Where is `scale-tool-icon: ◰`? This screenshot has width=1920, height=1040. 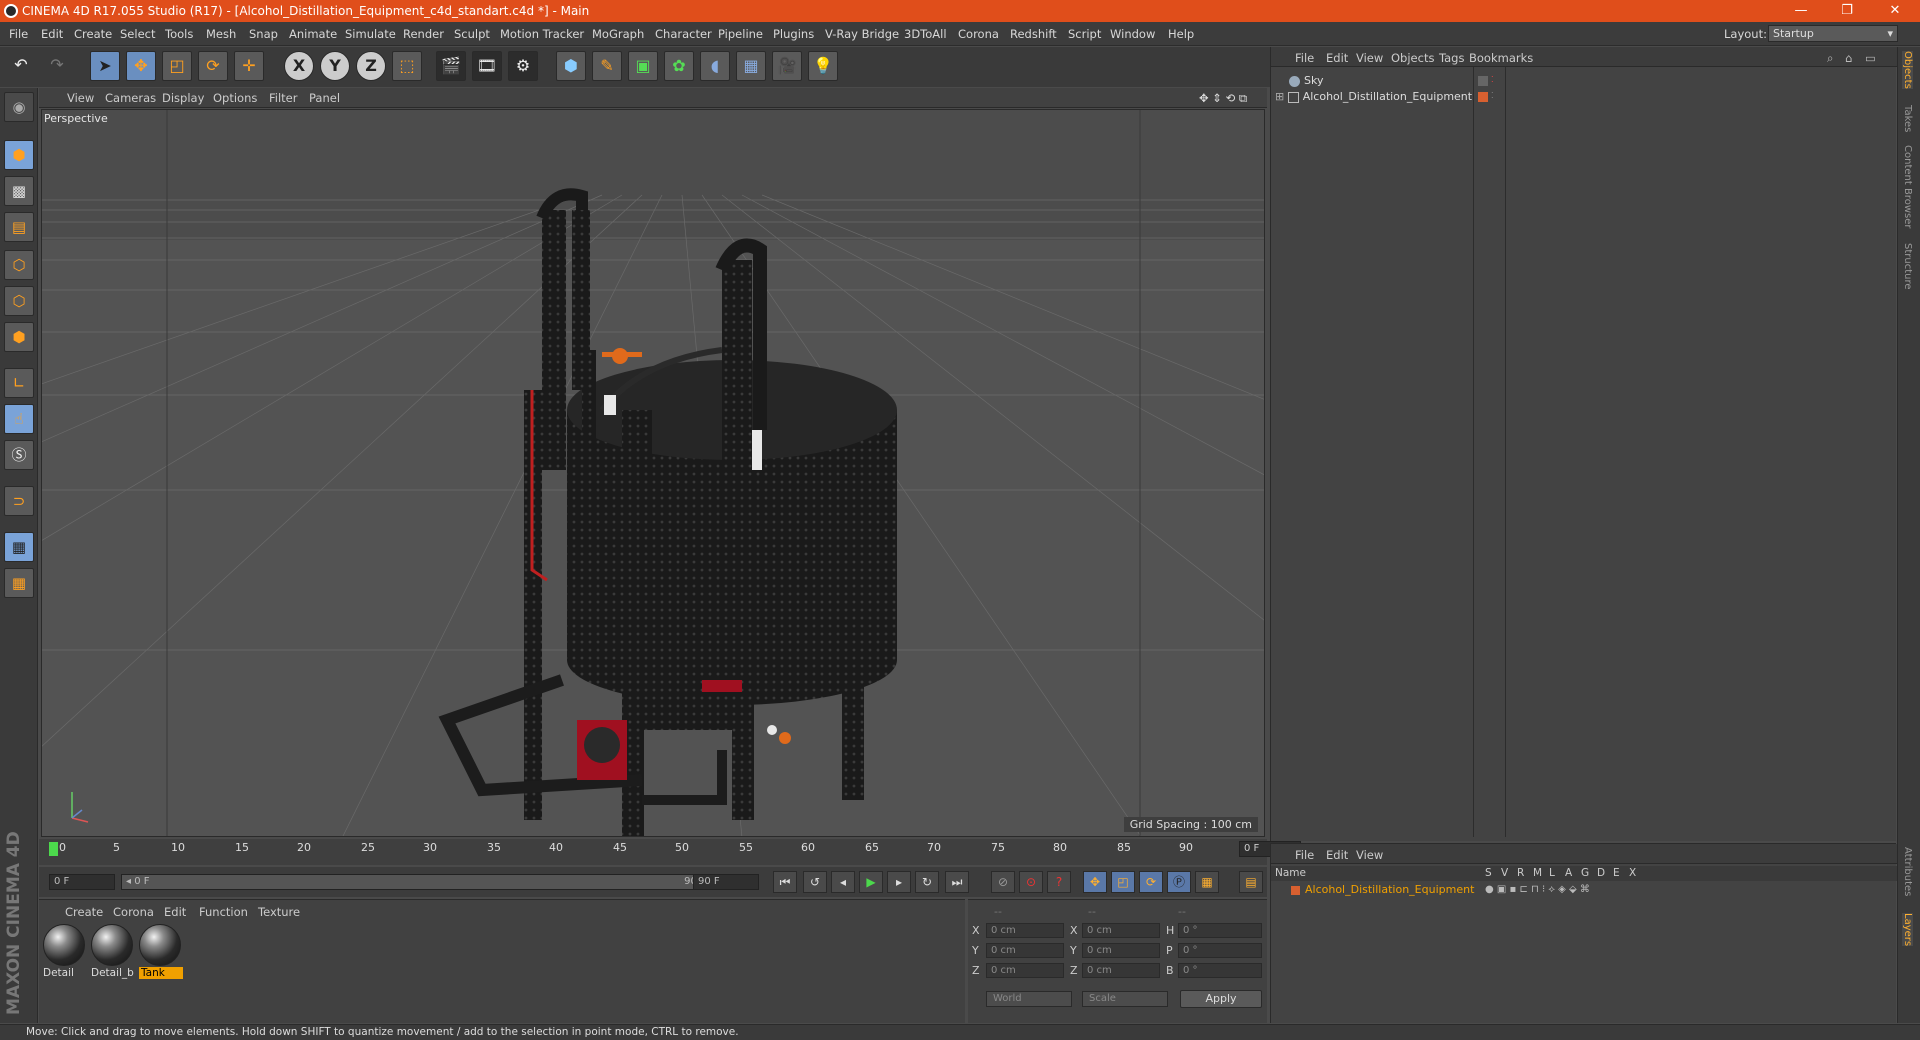
scale-tool-icon: ◰ is located at coordinates (177, 66).